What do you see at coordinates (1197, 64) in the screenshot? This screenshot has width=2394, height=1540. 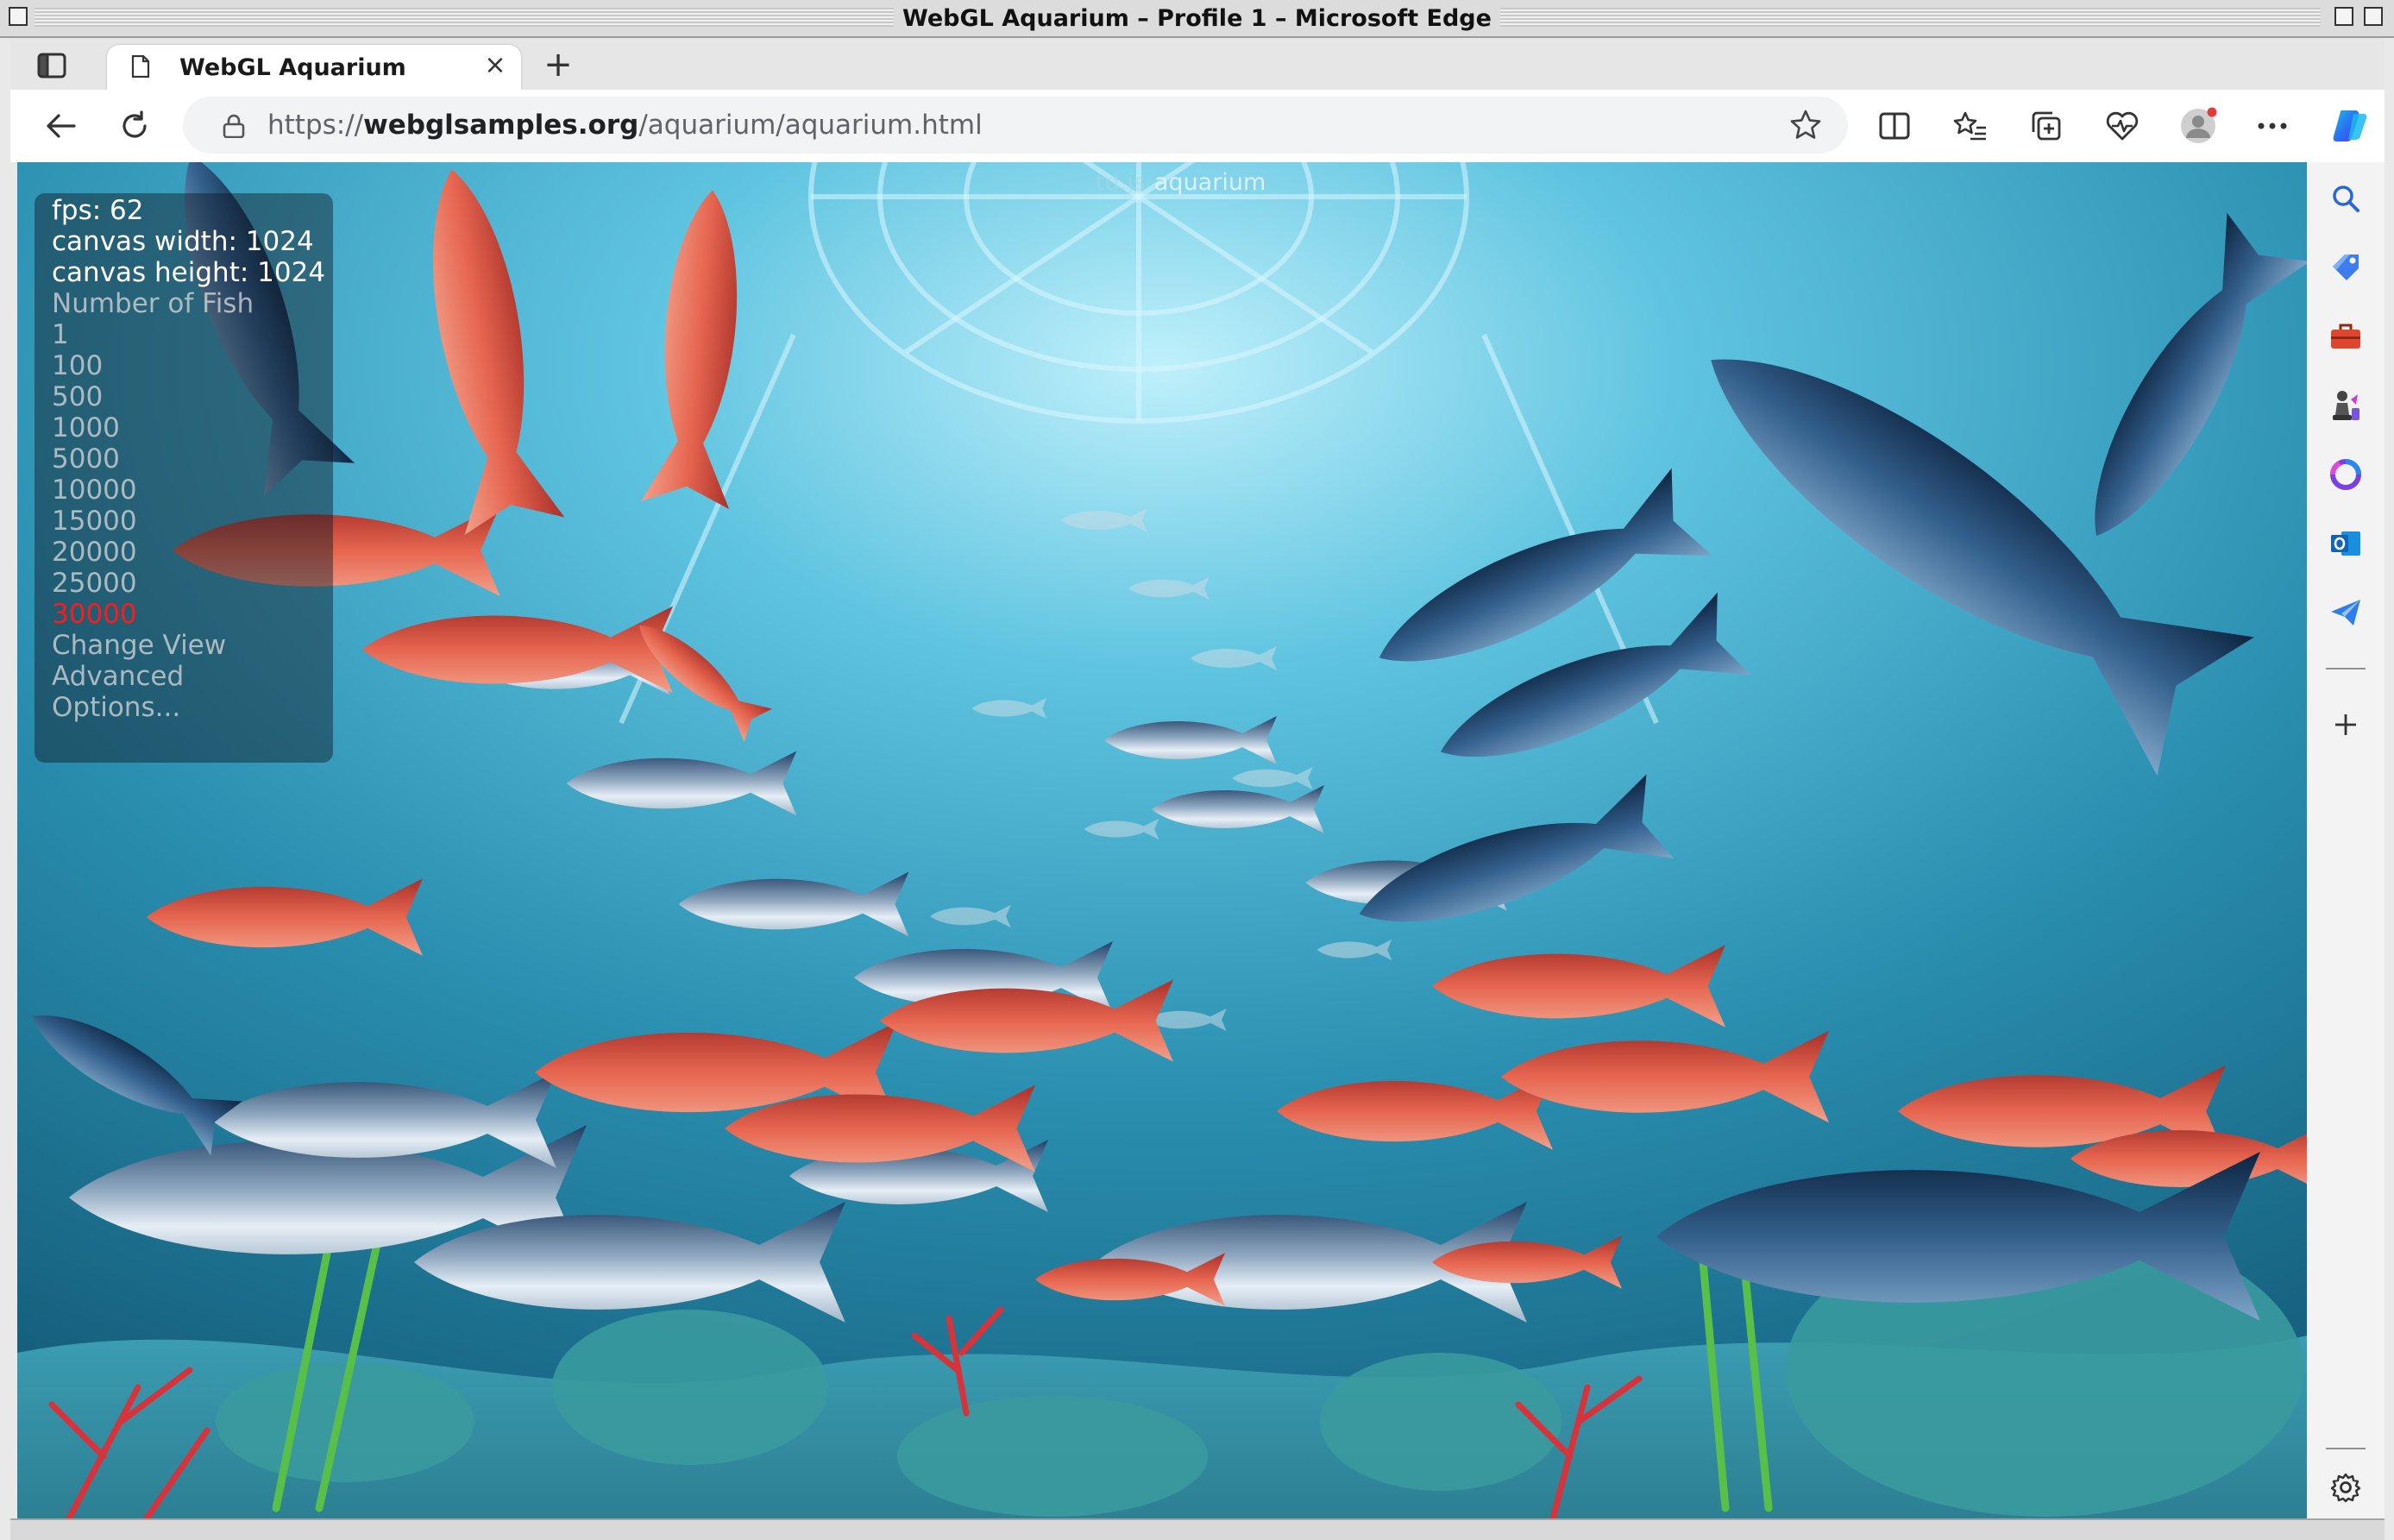 I see `tab-strip: WebGL Aquarium × +` at bounding box center [1197, 64].